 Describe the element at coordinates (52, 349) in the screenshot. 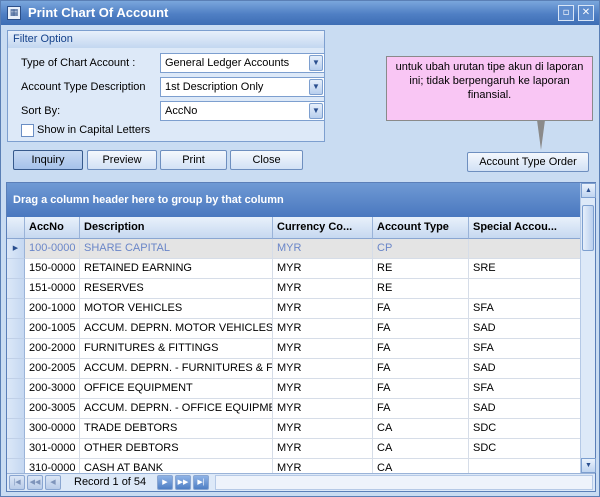

I see `table-cell: 200-2000` at that location.